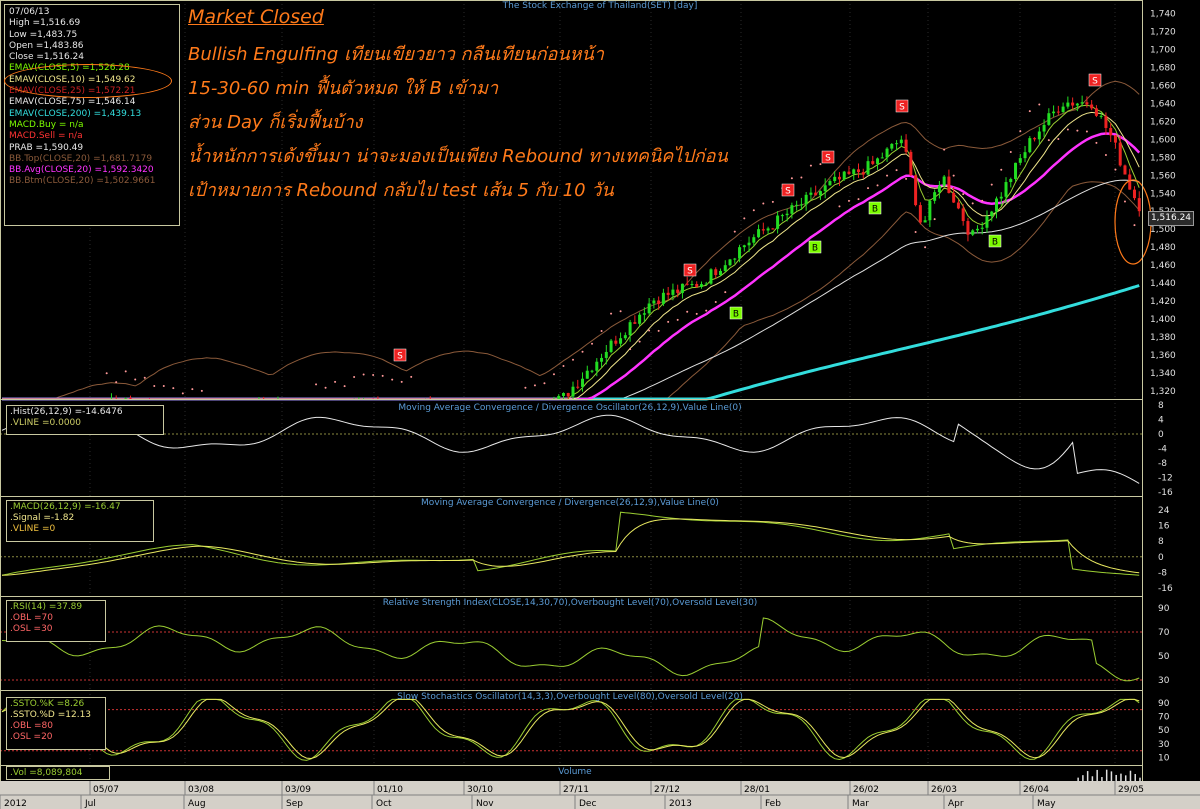  Describe the element at coordinates (1163, 86) in the screenshot. I see `price-tick-label: 1,660` at that location.